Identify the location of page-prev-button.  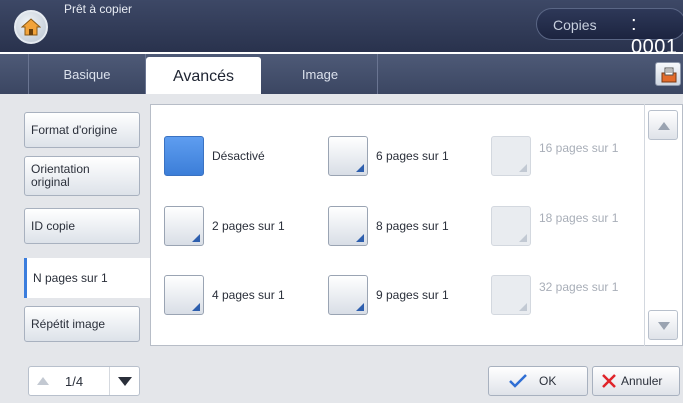
(43, 381).